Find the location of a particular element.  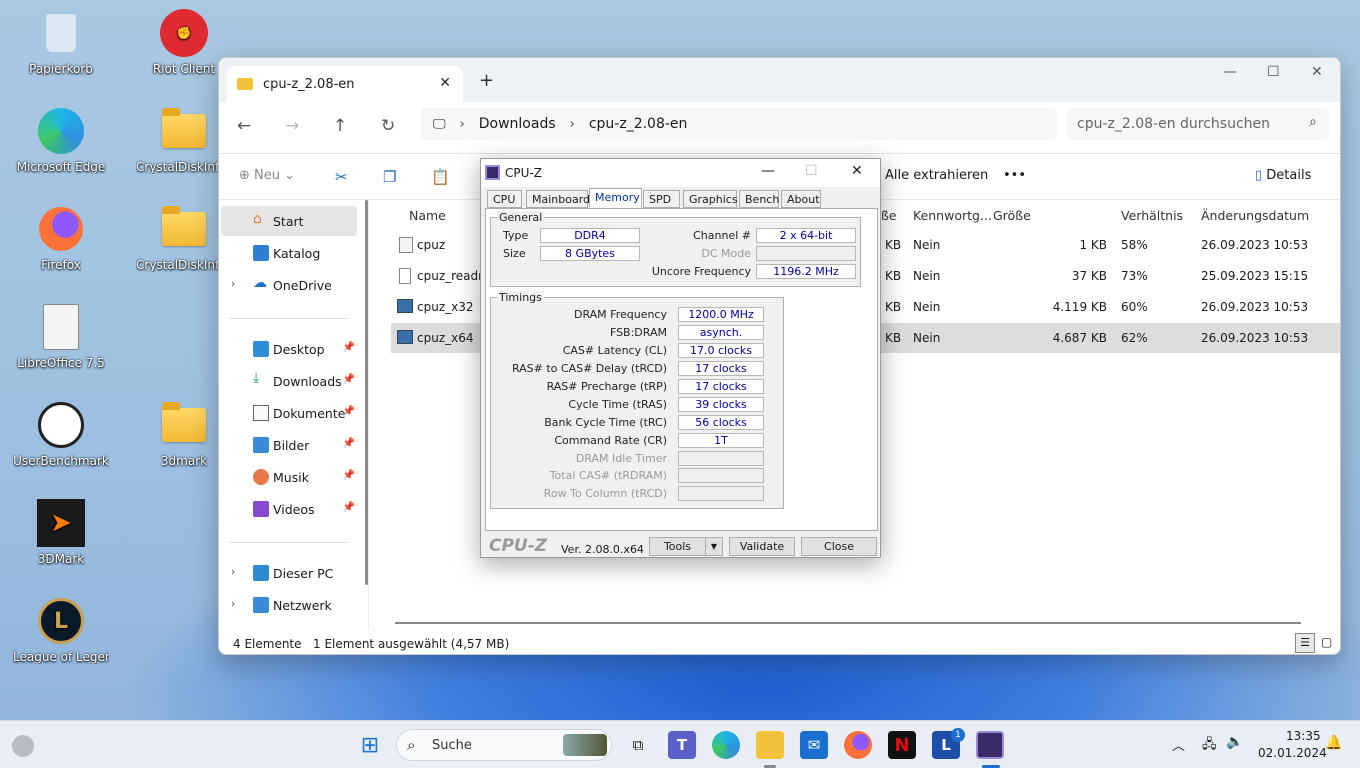

taskbar-search-label: Suche is located at coordinates (452, 745).